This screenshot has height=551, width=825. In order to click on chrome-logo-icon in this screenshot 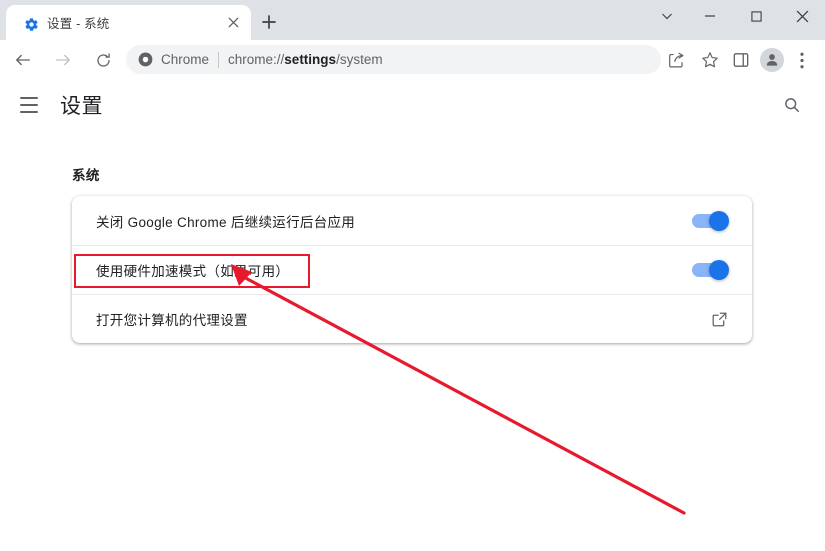, I will do `click(145, 60)`.